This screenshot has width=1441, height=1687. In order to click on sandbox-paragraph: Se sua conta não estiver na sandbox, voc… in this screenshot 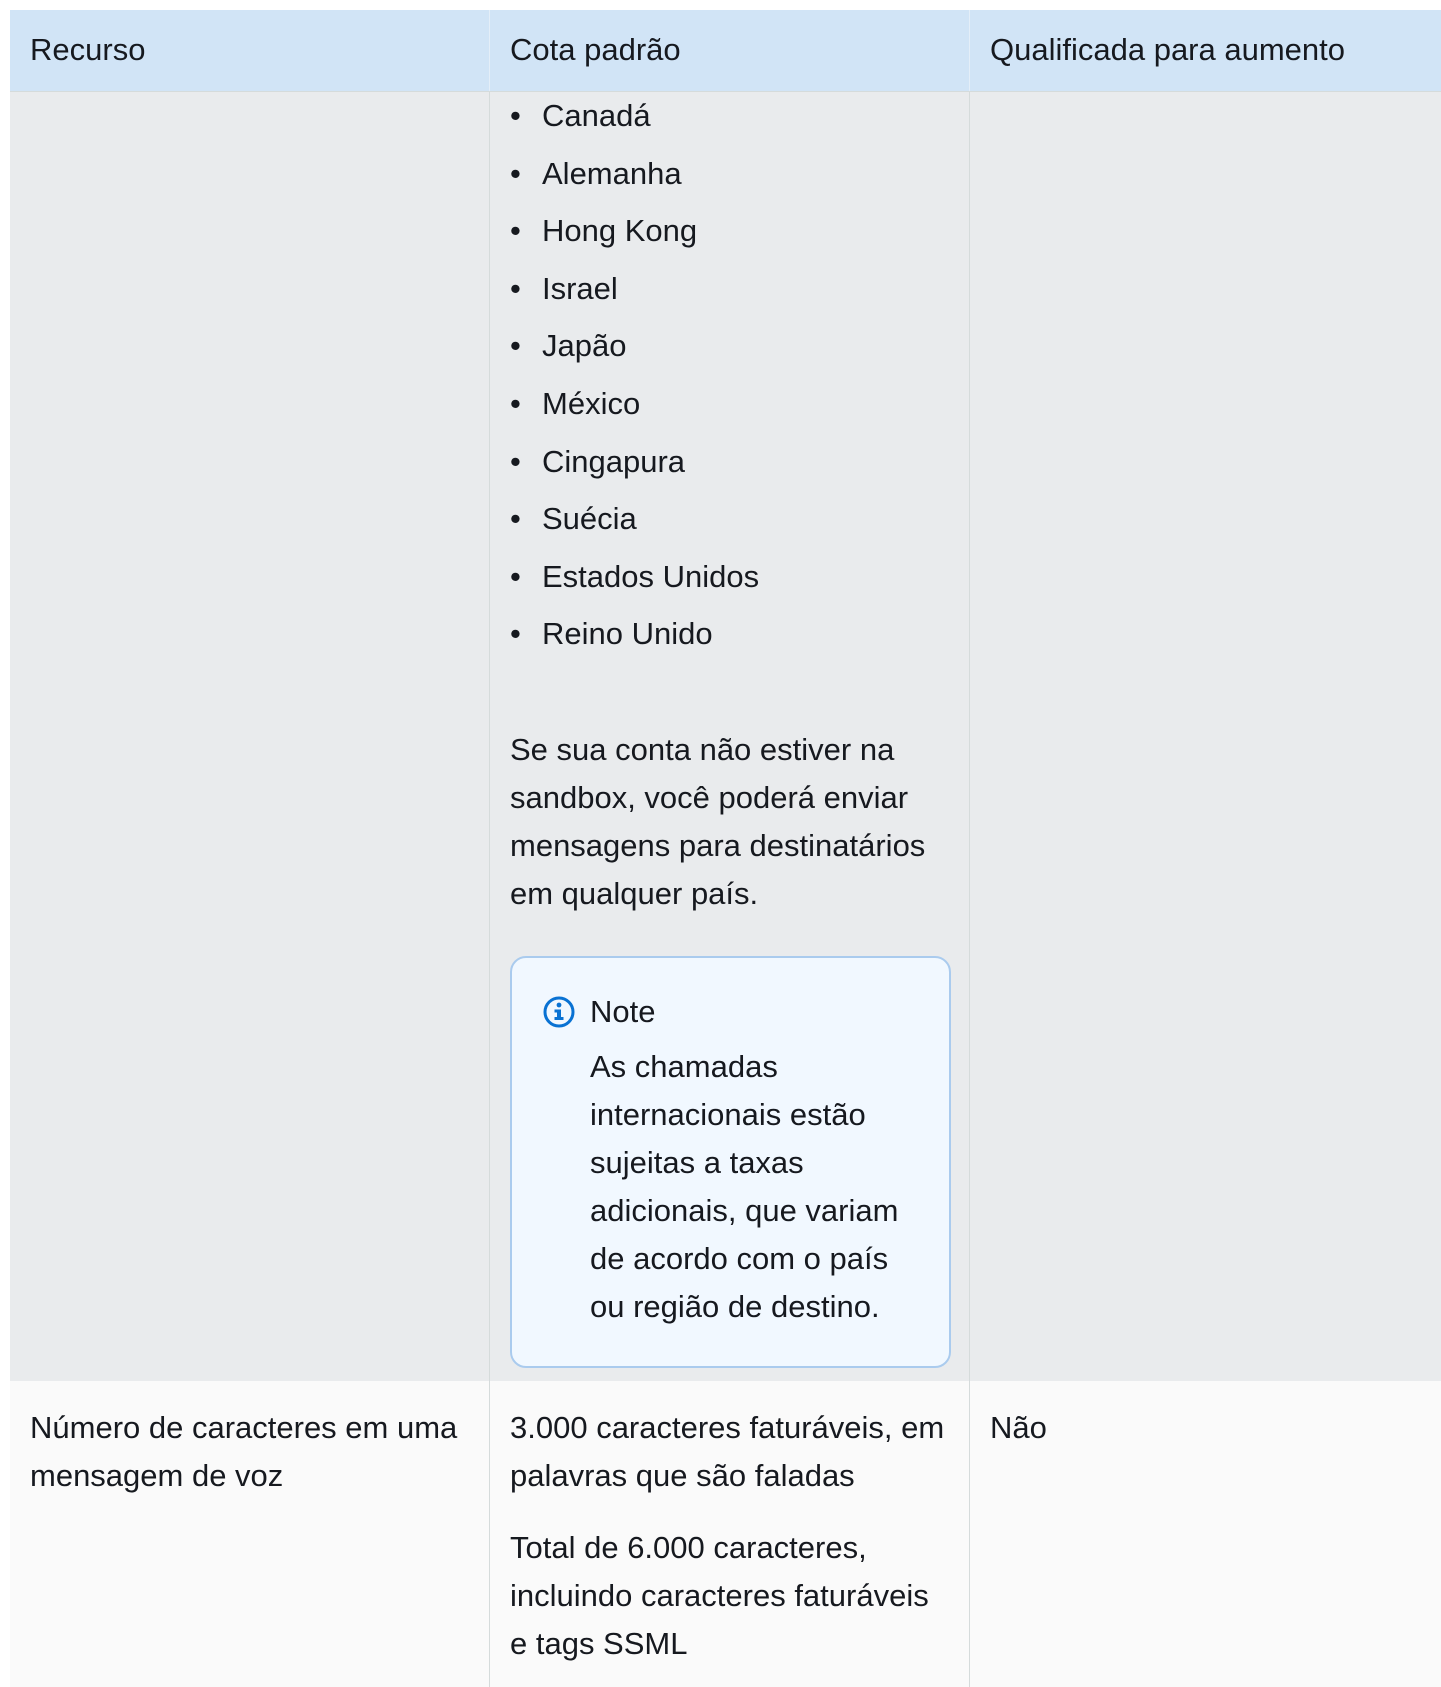, I will do `click(718, 821)`.